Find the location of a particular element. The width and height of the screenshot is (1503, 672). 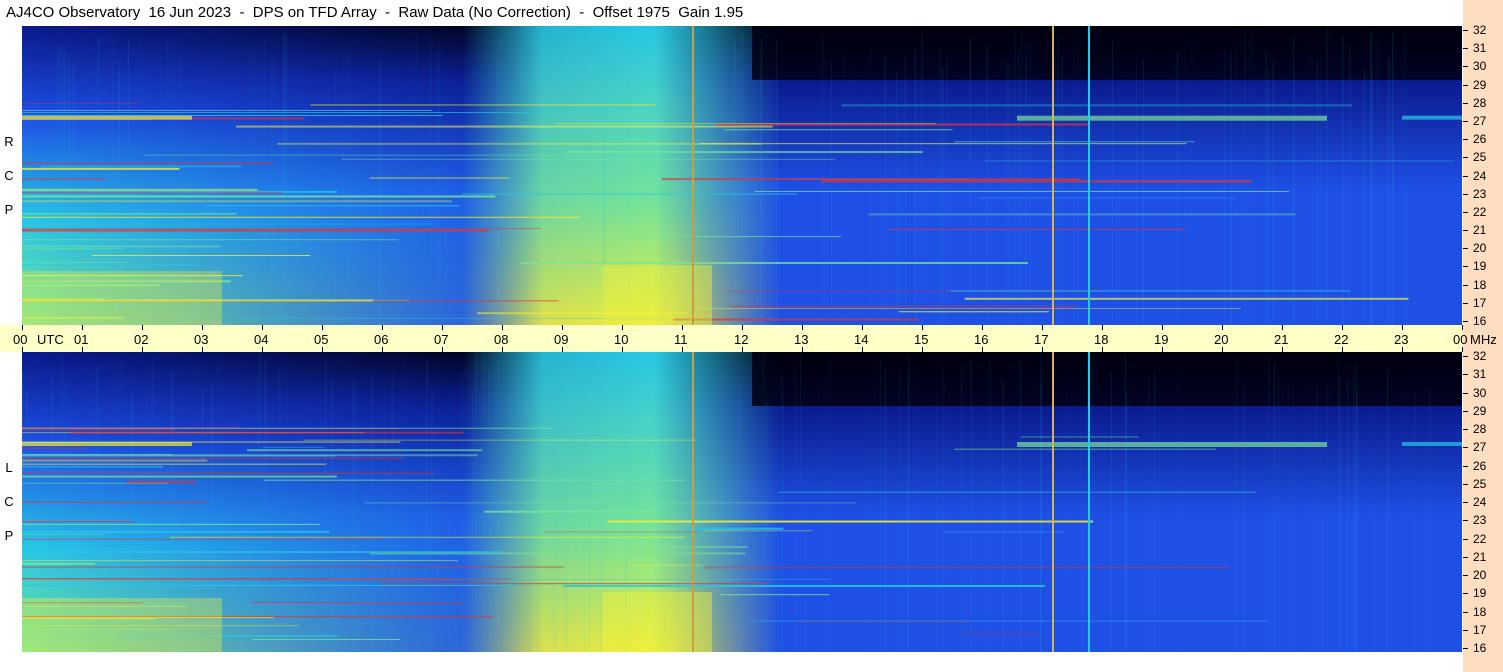

time-label-first: 00 is located at coordinates (20, 339).